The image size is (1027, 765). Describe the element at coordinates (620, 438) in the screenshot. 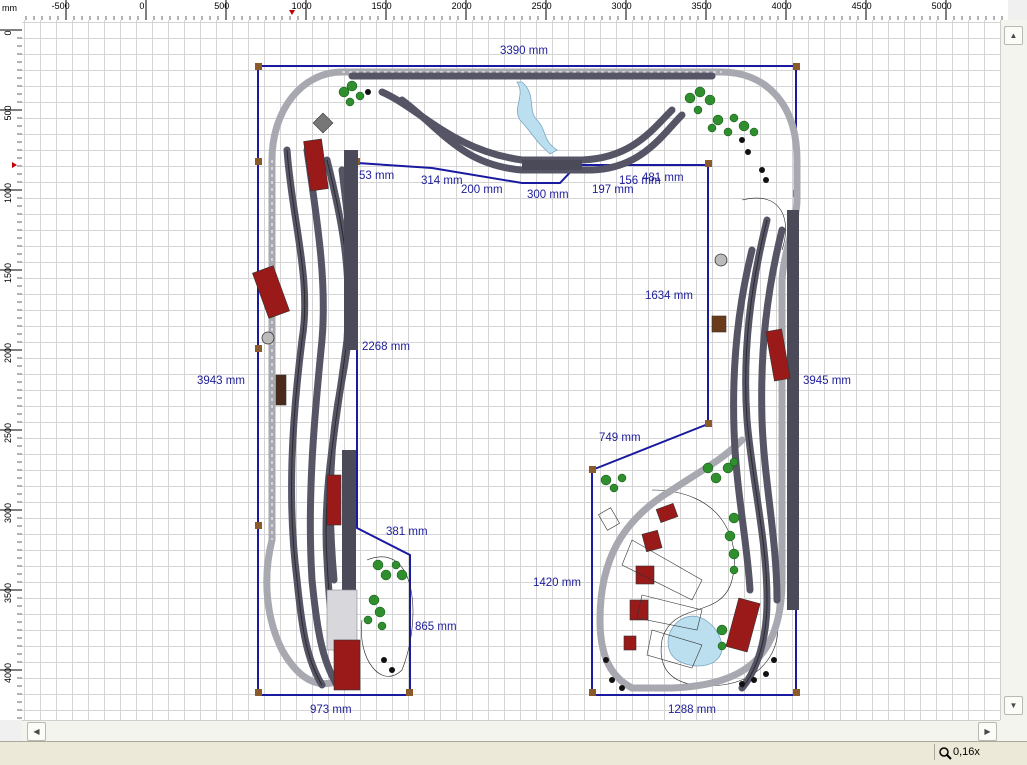

I see `dim-749: 749 mm` at that location.